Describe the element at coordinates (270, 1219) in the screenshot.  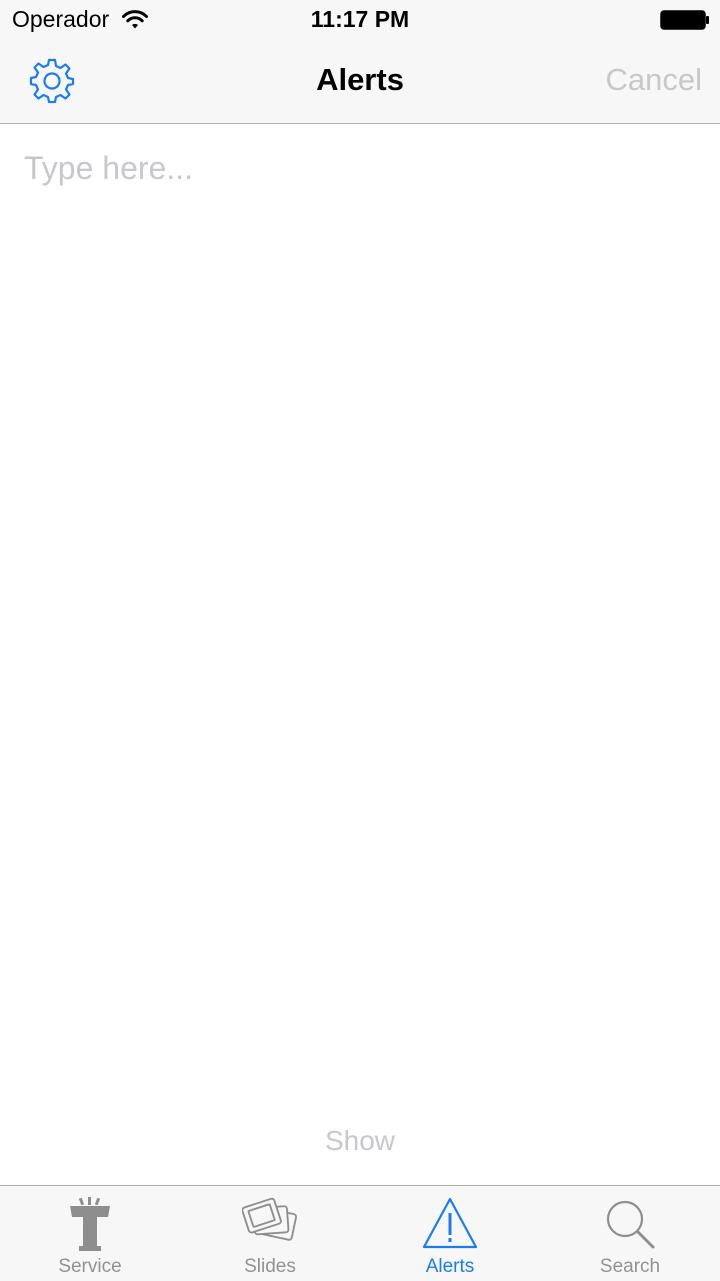
I see `slides-icon` at that location.